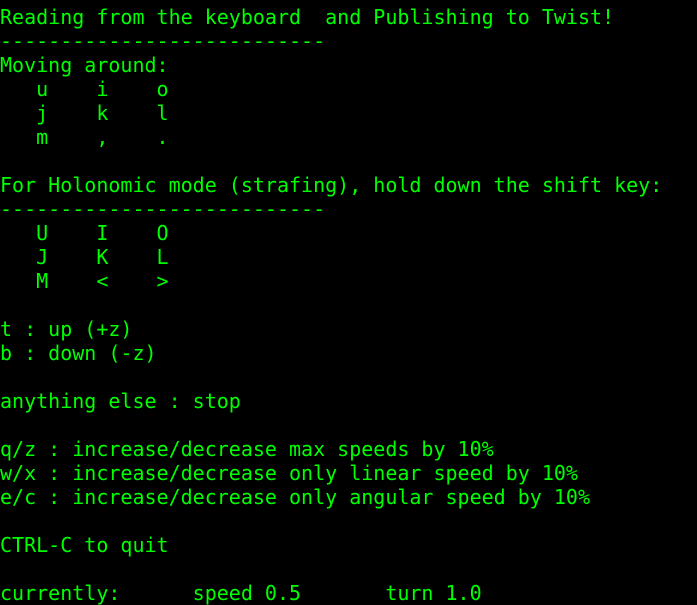 This screenshot has height=605, width=697. What do you see at coordinates (84, 257) in the screenshot?
I see `terminal-line-holonomic-row-2: J K L` at bounding box center [84, 257].